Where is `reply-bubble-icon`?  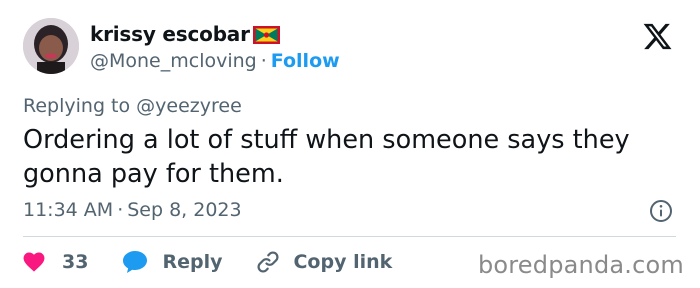
reply-bubble-icon is located at coordinates (135, 262).